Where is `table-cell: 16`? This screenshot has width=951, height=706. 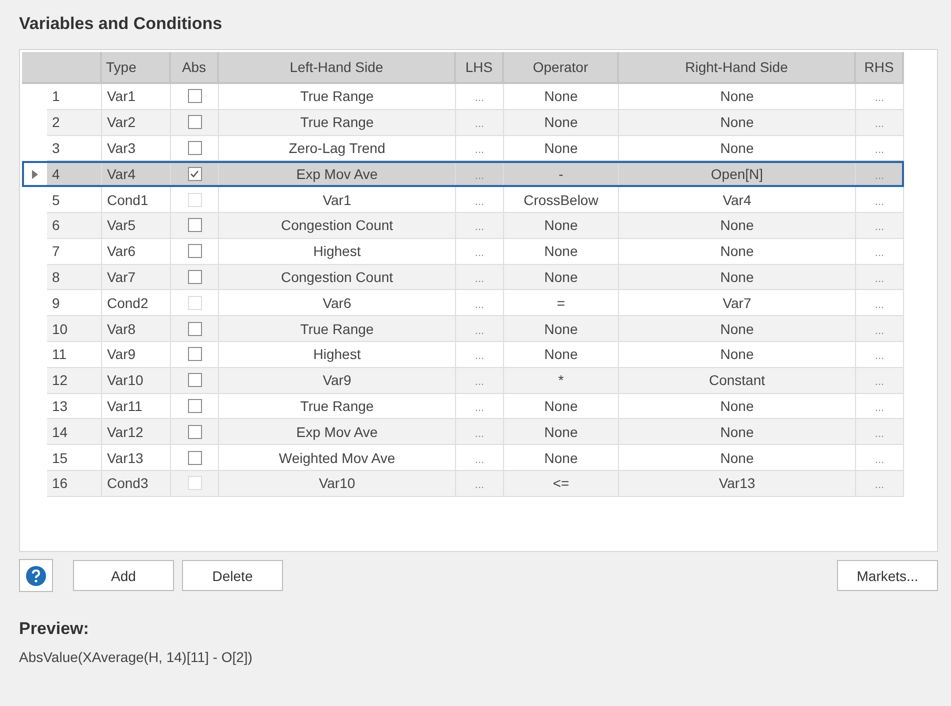
table-cell: 16 is located at coordinates (74, 483).